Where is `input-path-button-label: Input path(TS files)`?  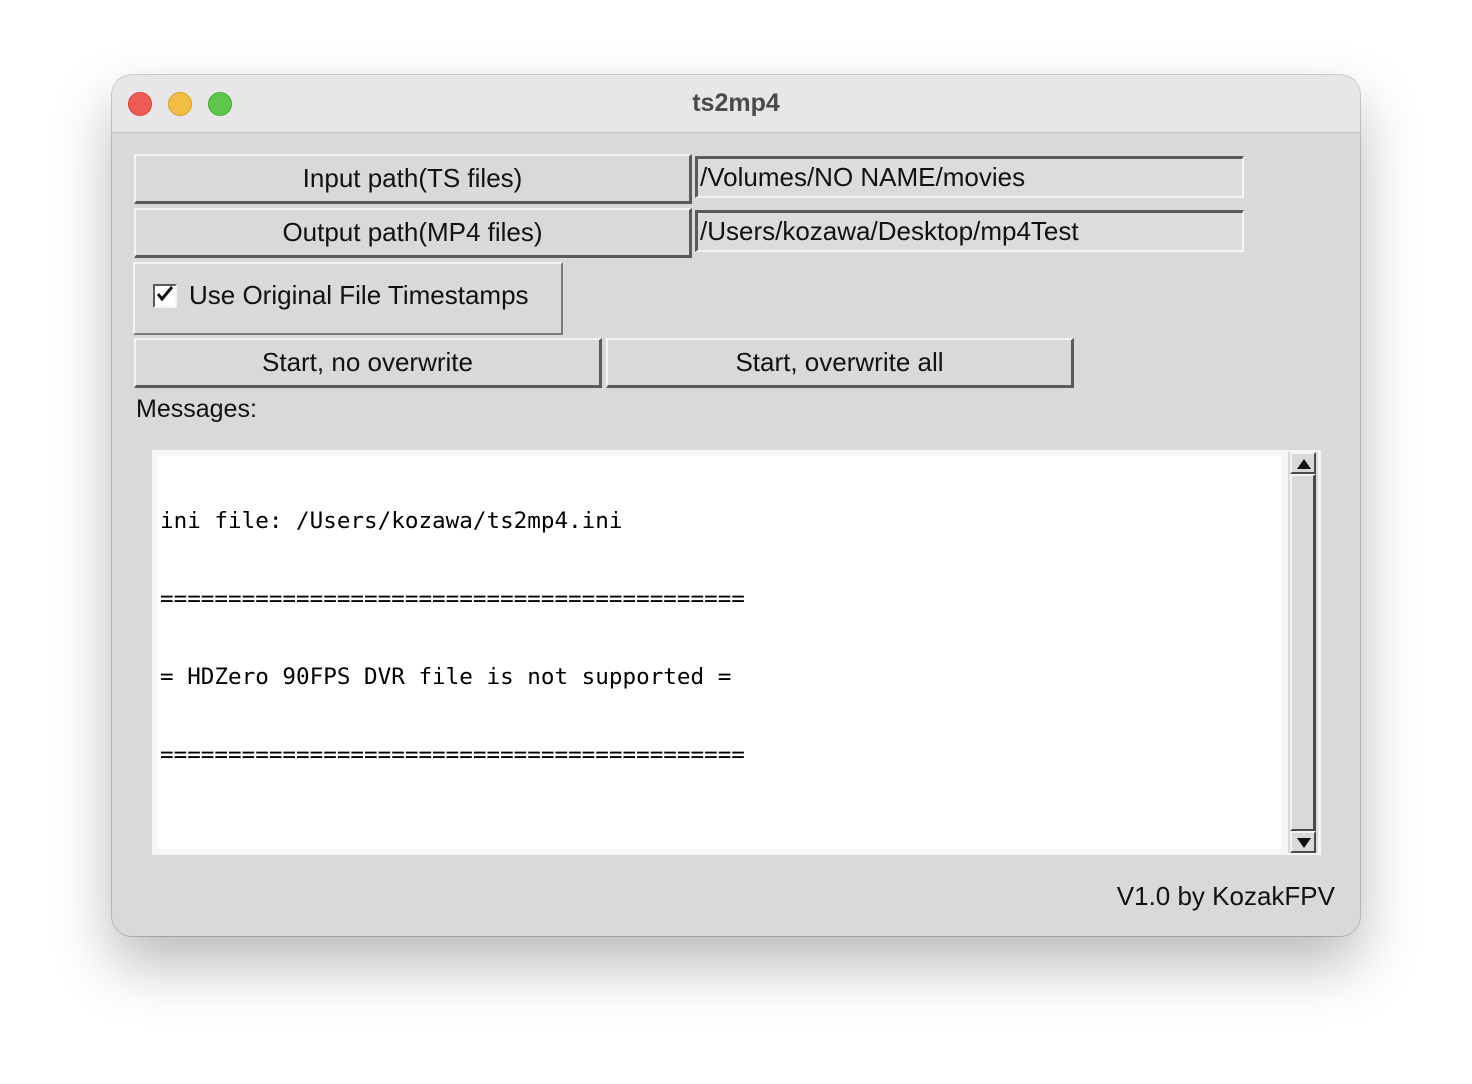 input-path-button-label: Input path(TS files) is located at coordinates (412, 178).